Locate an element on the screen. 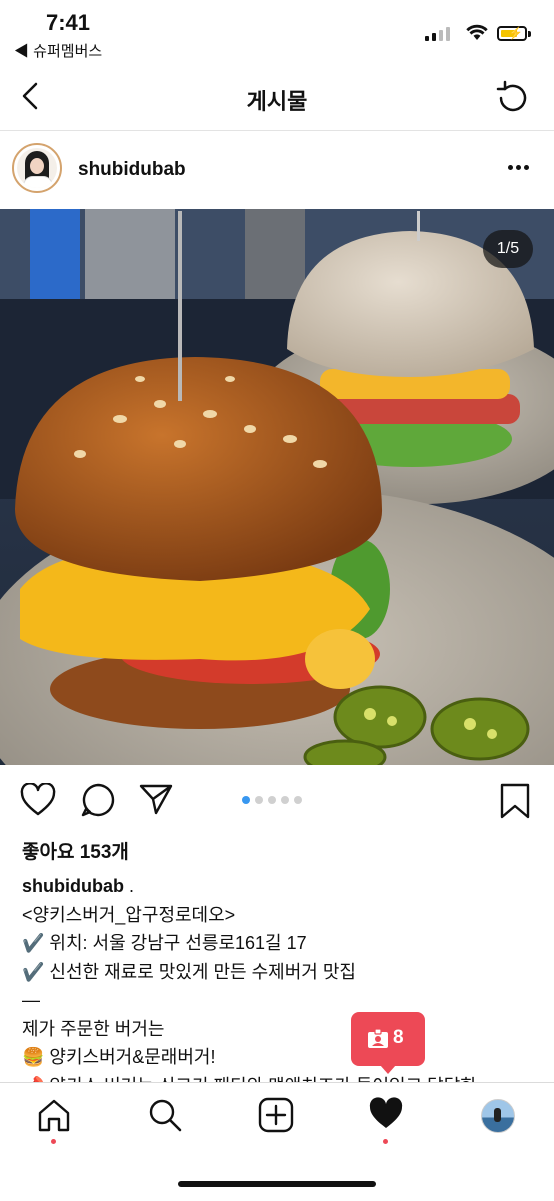 The width and height of the screenshot is (554, 1201). tab-home is located at coordinates (54, 1120).